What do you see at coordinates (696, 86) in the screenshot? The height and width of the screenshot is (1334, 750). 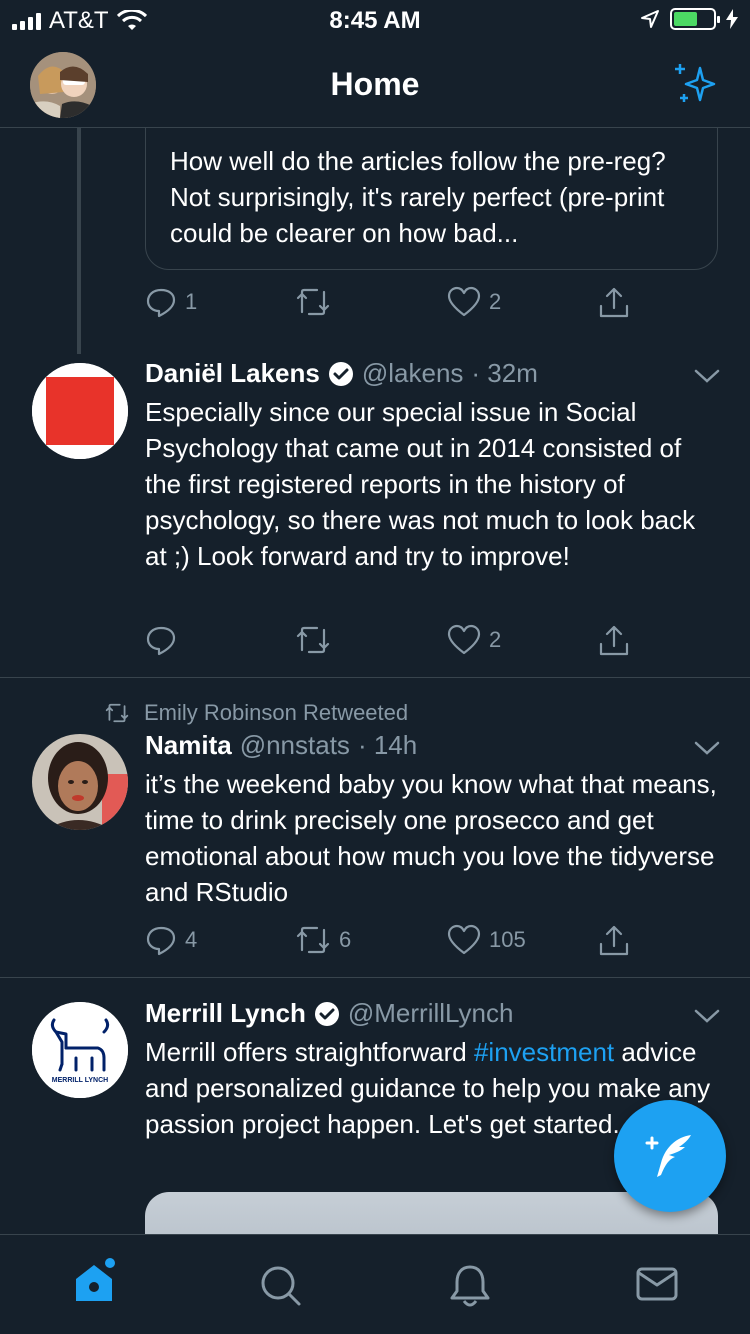 I see `sparkle-icon` at bounding box center [696, 86].